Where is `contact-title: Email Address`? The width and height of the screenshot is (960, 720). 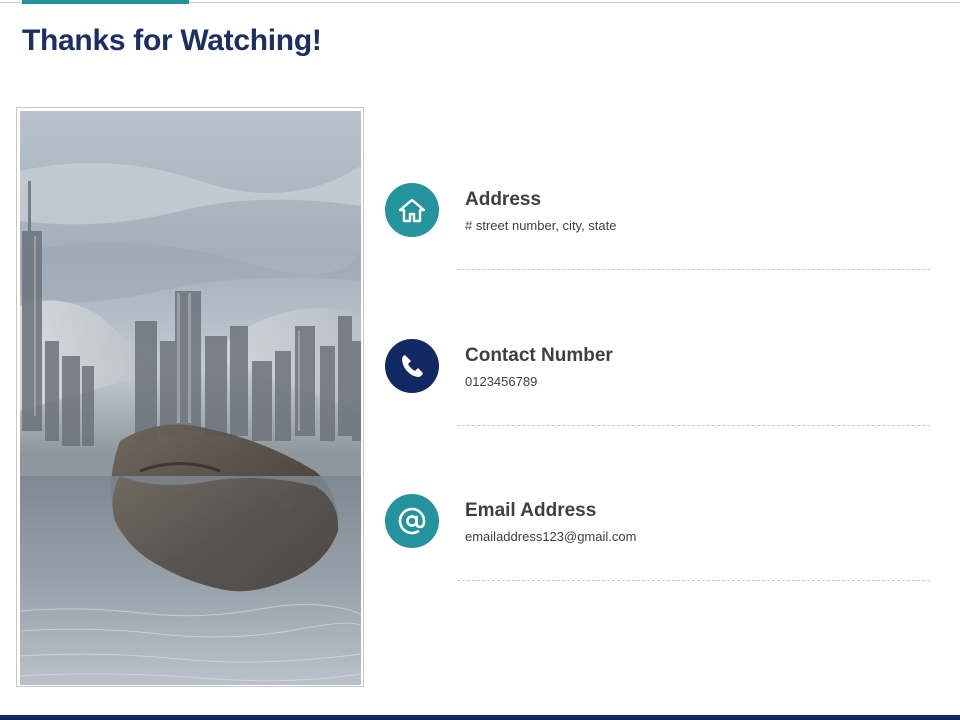
contact-title: Email Address is located at coordinates (531, 510).